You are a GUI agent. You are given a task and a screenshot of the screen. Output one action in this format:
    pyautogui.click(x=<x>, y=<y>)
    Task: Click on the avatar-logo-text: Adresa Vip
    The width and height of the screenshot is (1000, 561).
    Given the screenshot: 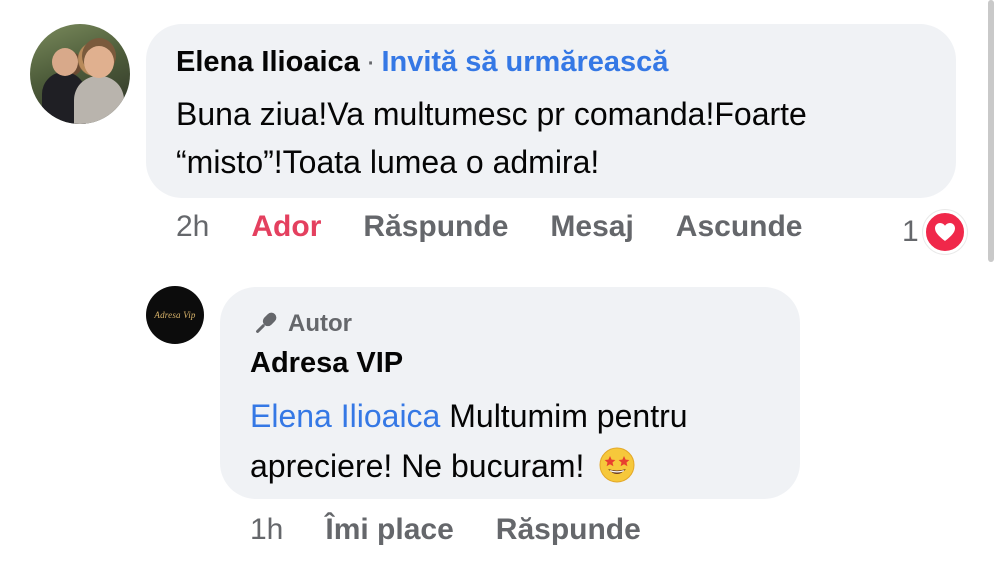 What is the action you would take?
    pyautogui.click(x=175, y=315)
    